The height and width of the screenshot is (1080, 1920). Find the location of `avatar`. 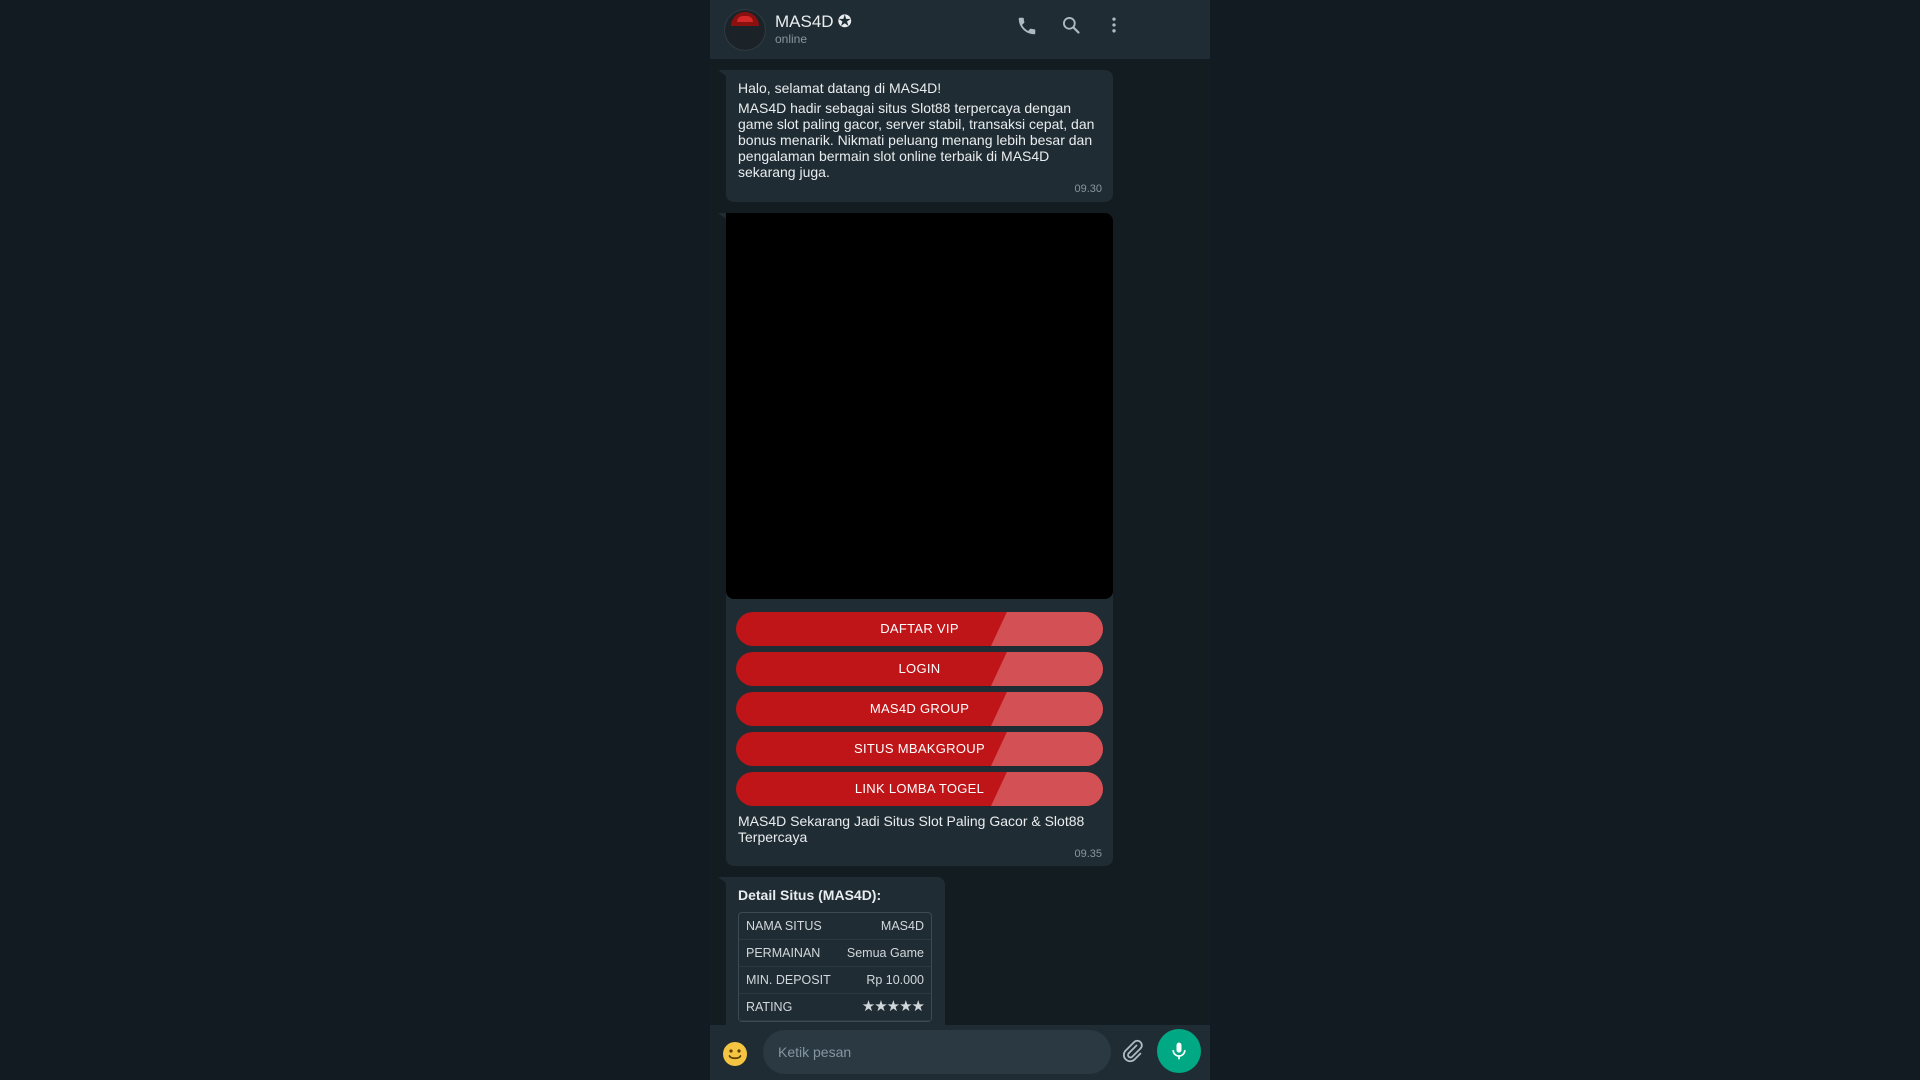

avatar is located at coordinates (745, 30).